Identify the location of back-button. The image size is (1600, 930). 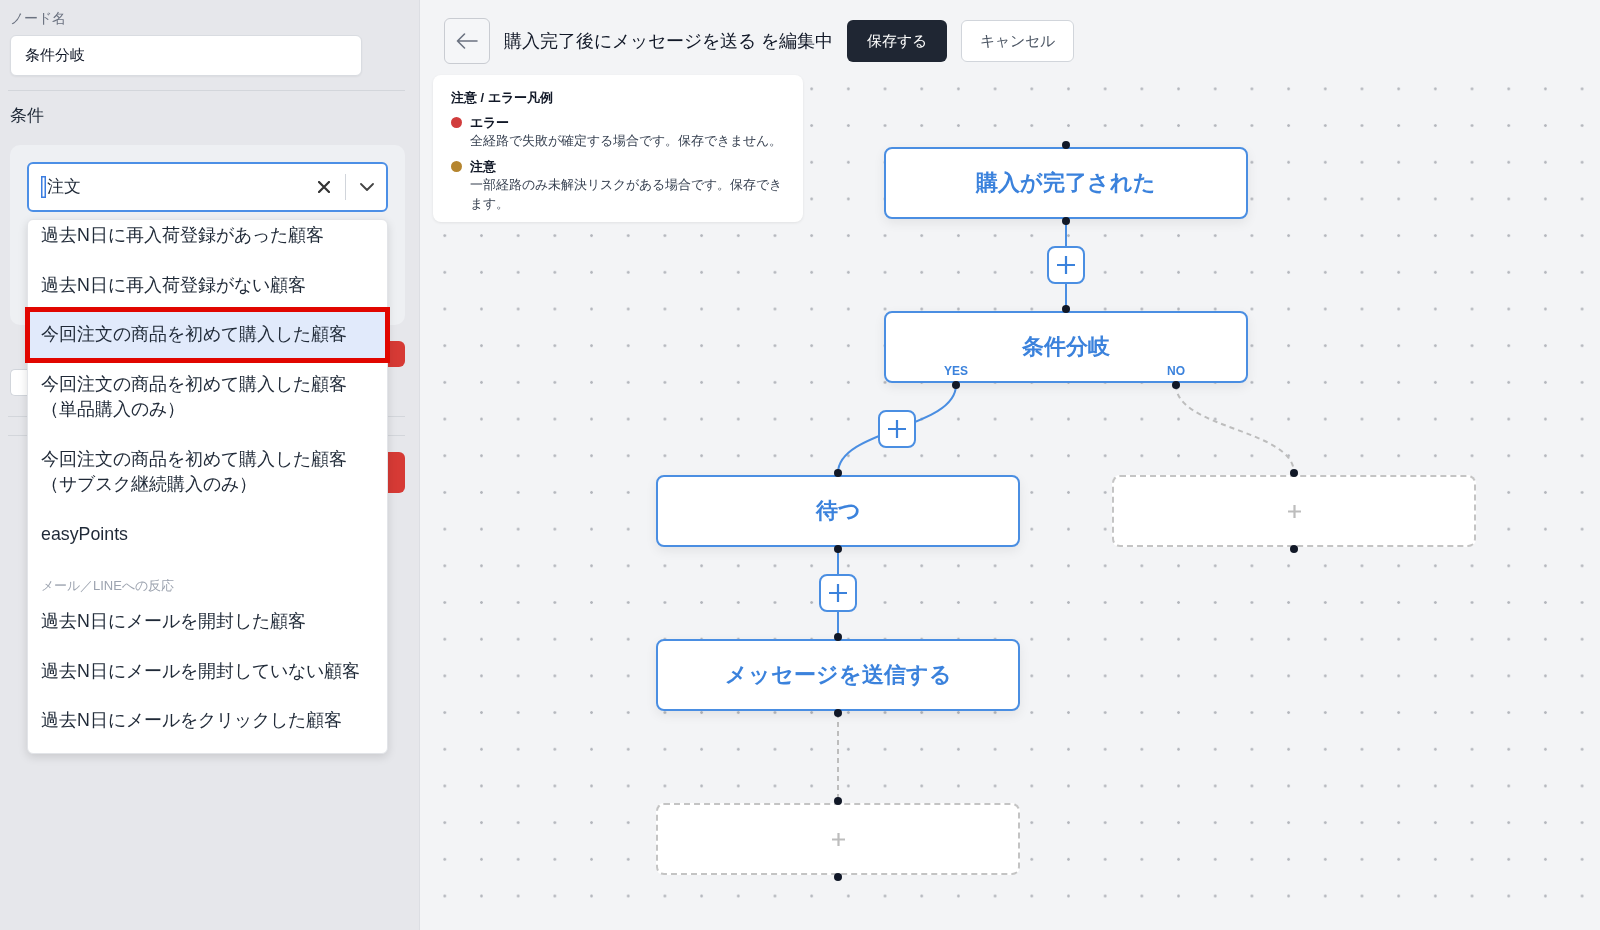
(467, 41).